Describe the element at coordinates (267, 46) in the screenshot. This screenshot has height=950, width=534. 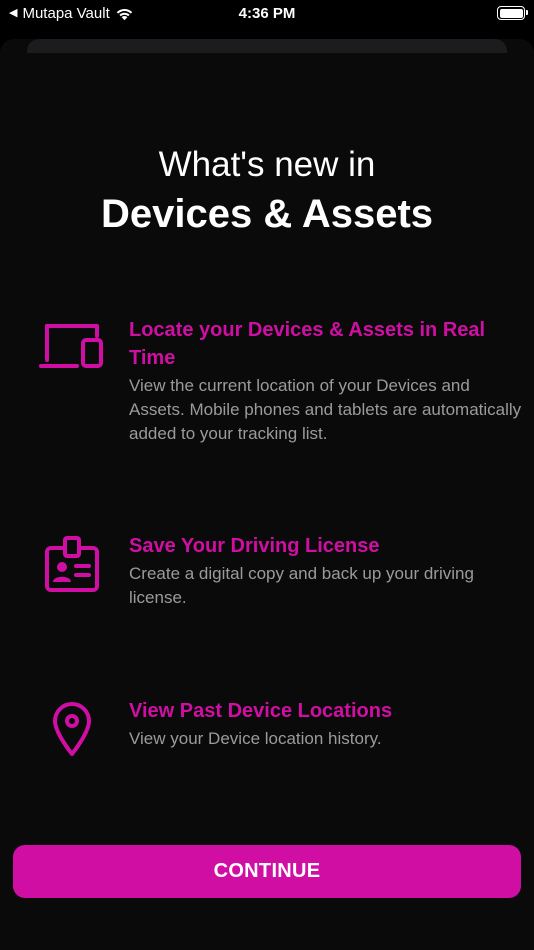
I see `sheet-top-card` at that location.